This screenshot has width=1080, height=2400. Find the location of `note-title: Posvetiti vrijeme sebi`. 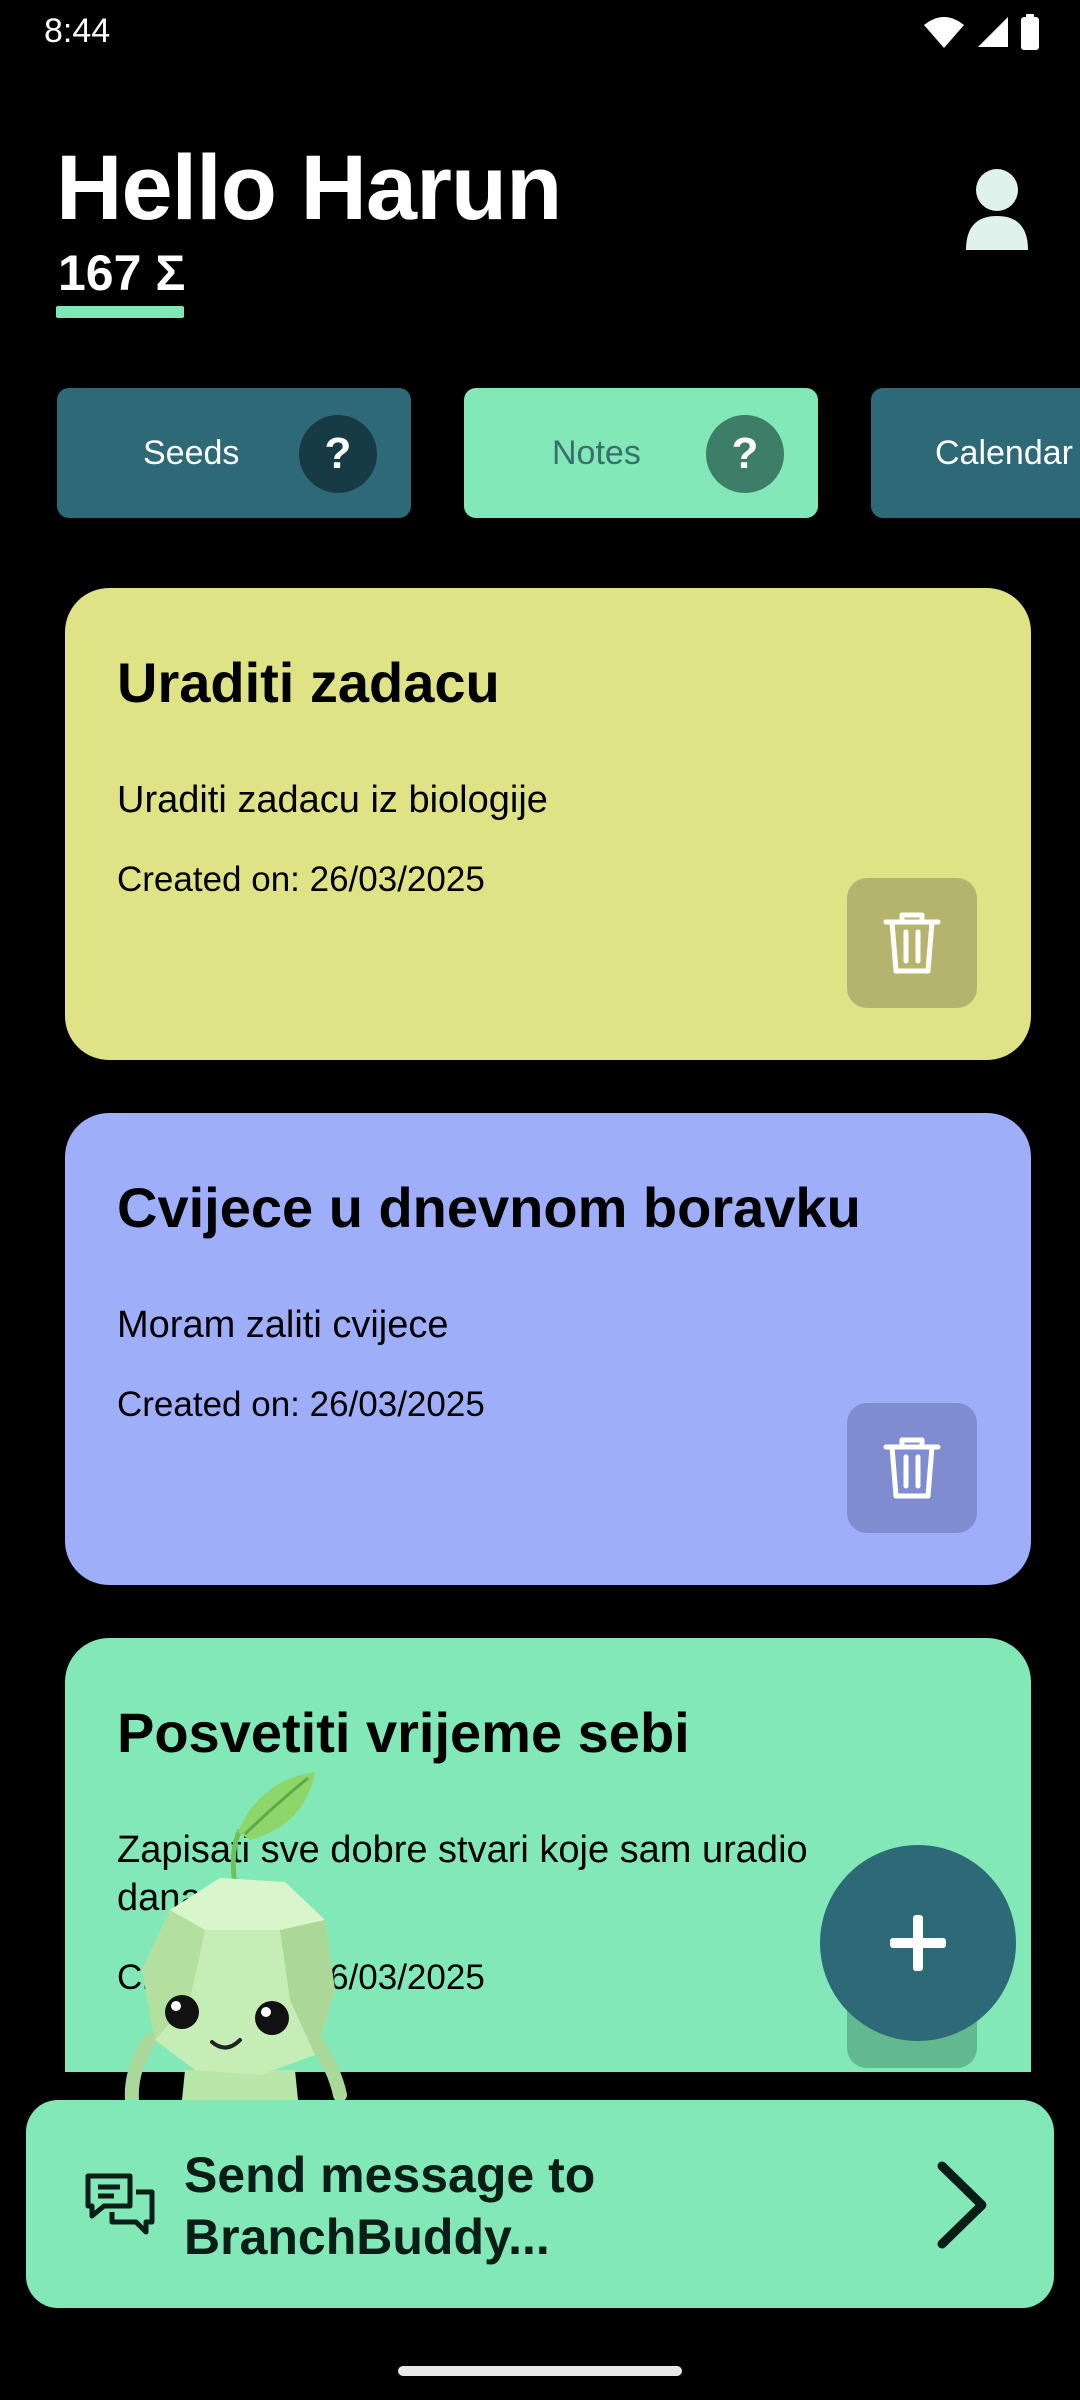

note-title: Posvetiti vrijeme sebi is located at coordinates (403, 1732).